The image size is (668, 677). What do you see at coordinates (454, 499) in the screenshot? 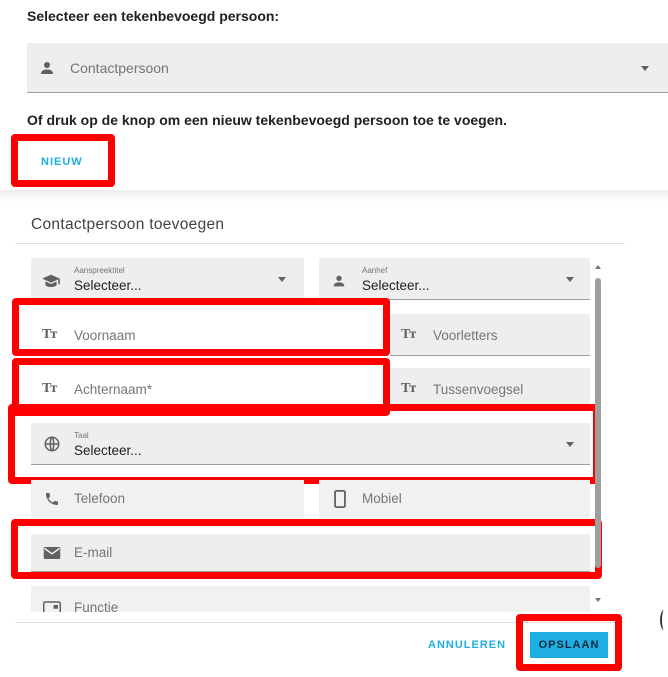
I see `mobiel-field: Mobiel` at bounding box center [454, 499].